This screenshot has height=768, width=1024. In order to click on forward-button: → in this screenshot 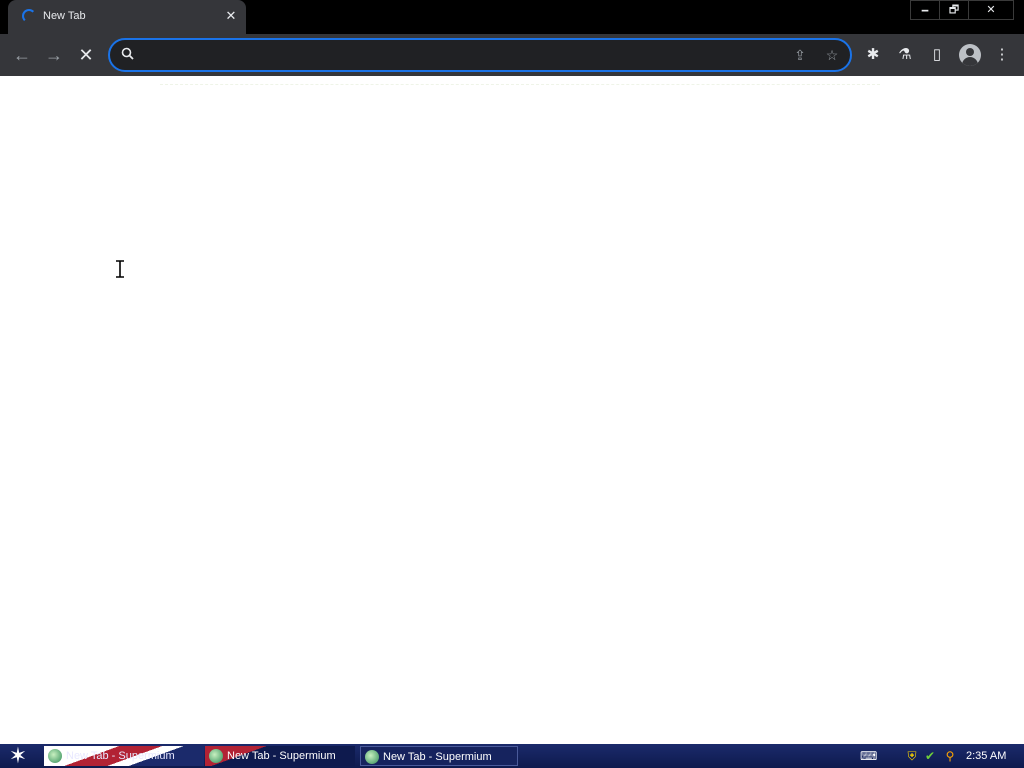, I will do `click(54, 55)`.